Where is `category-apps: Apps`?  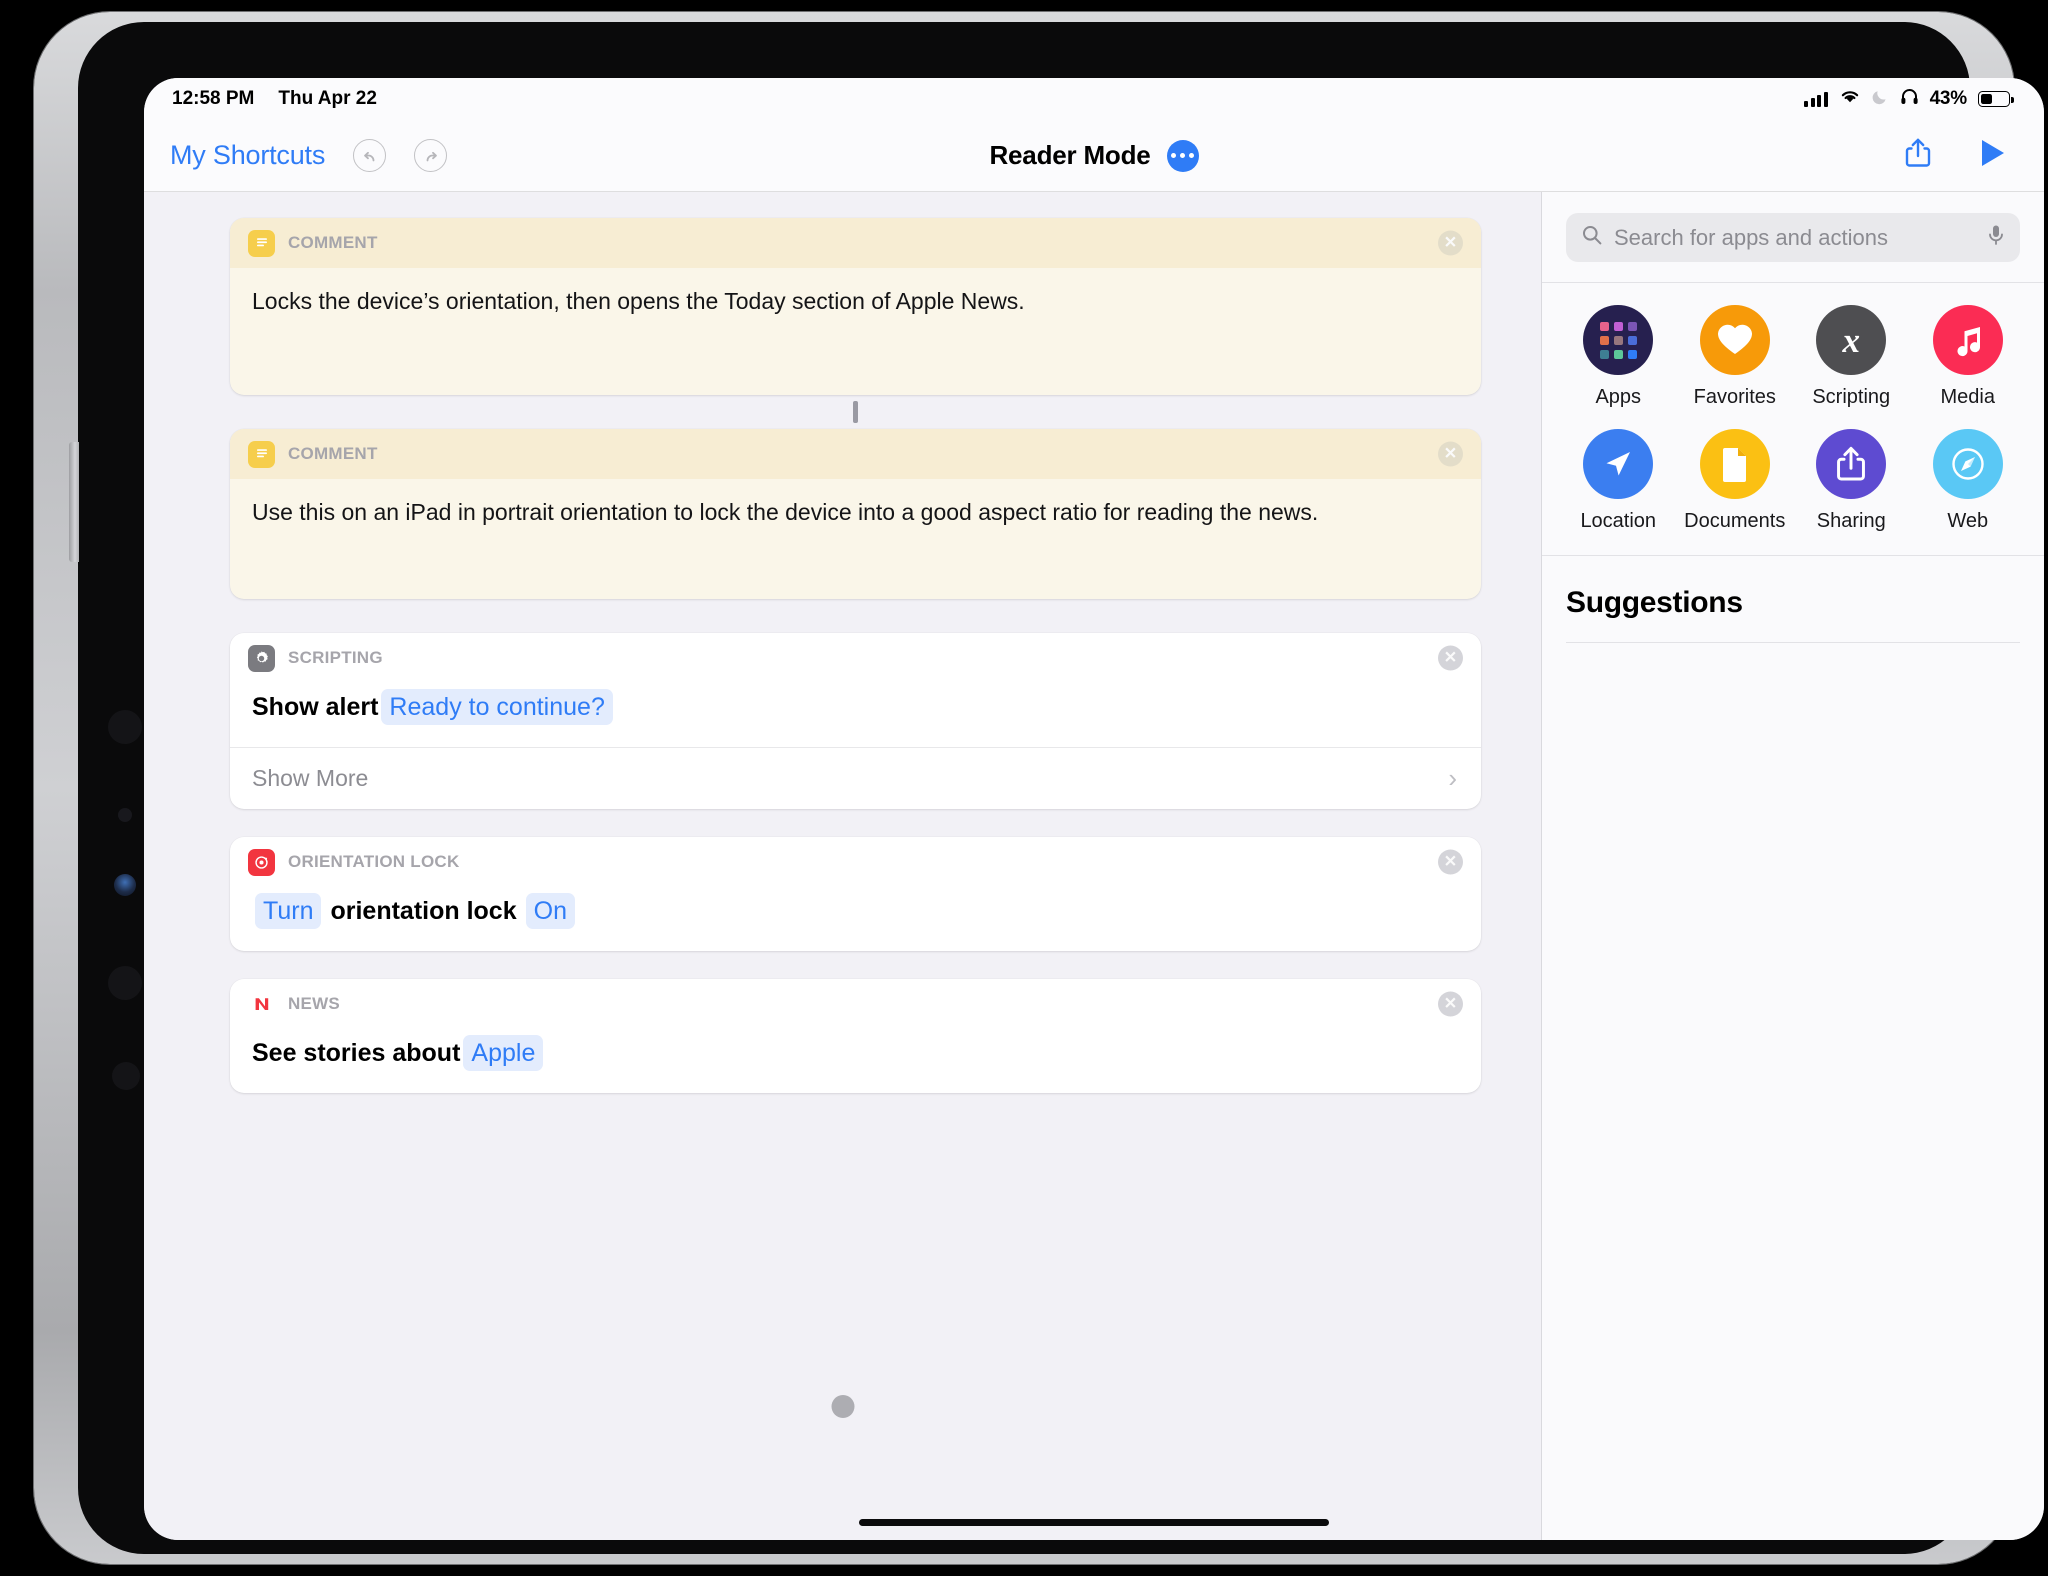
category-apps: Apps is located at coordinates (1618, 357).